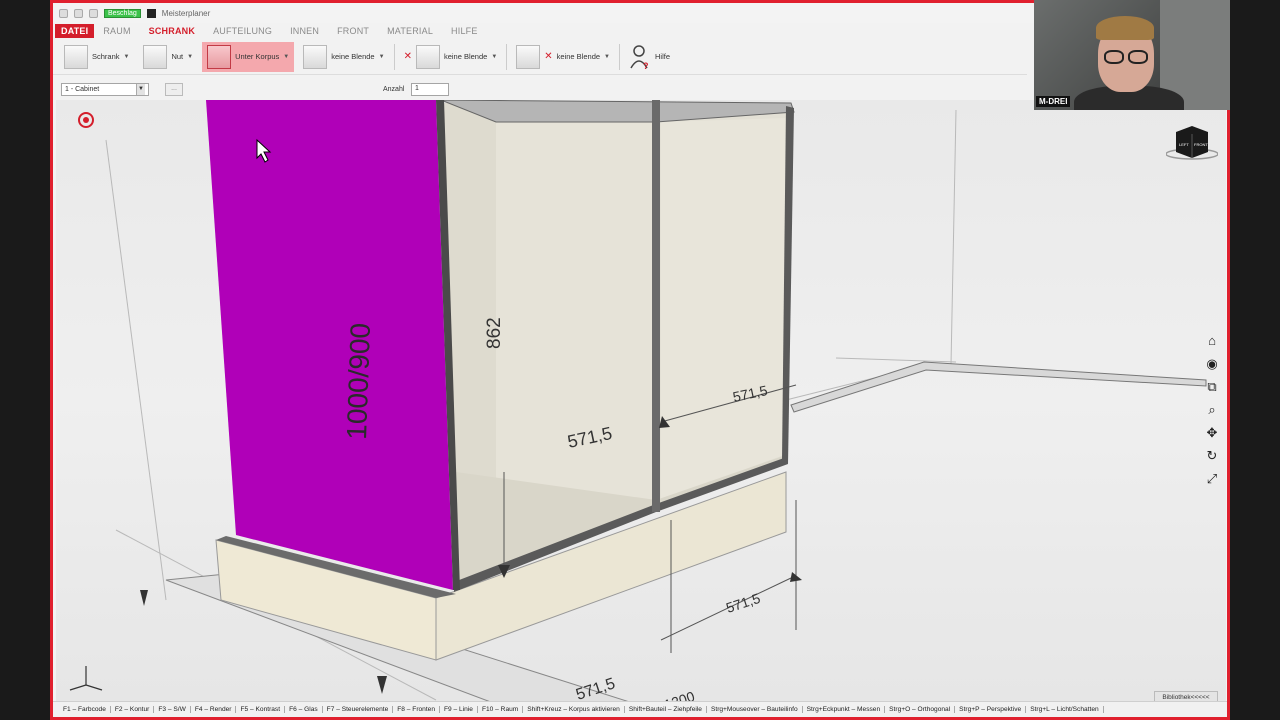 This screenshot has height=720, width=1280. What do you see at coordinates (177, 56) in the screenshot?
I see `nut-label: Nut` at bounding box center [177, 56].